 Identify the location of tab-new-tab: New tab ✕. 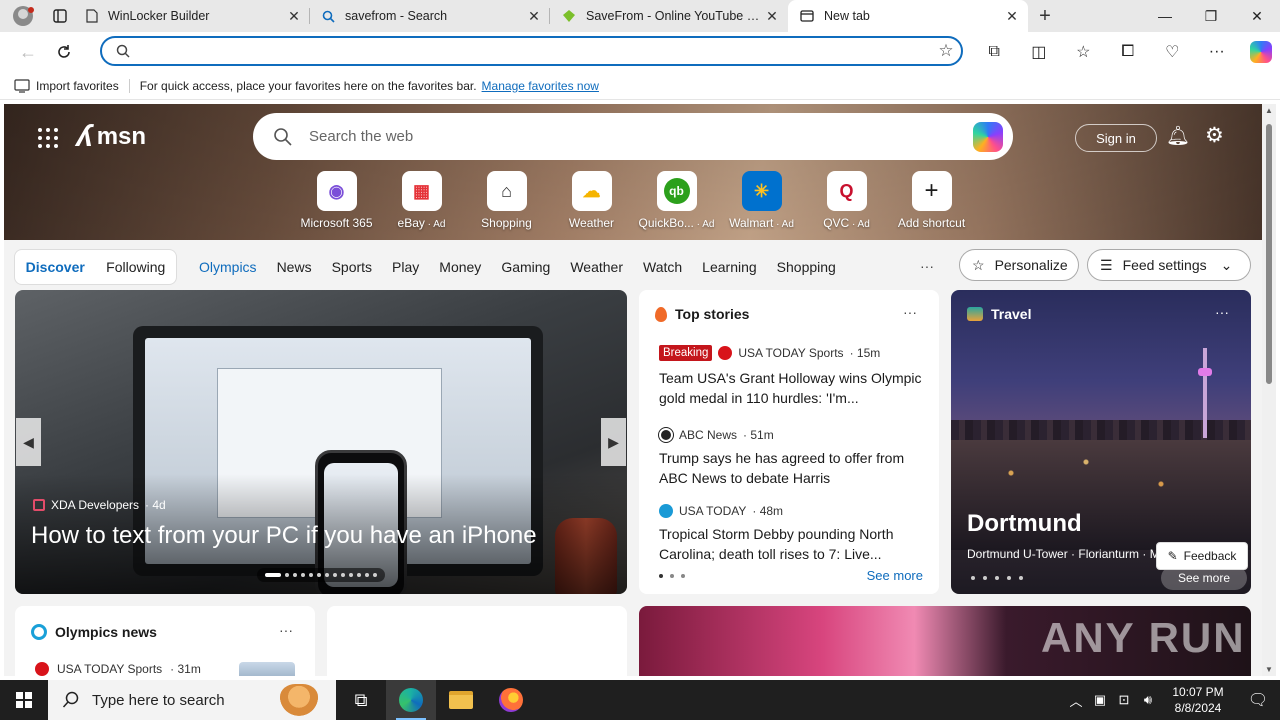
(908, 16).